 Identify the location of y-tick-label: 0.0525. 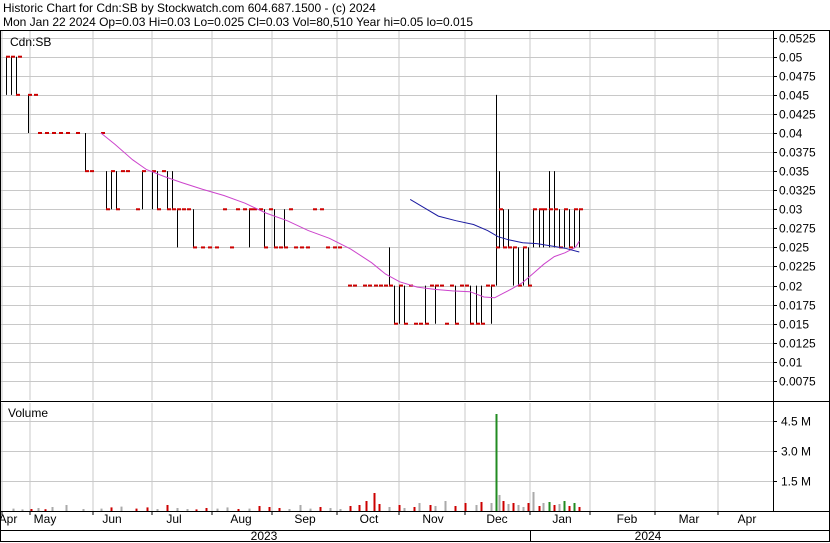
(797, 39).